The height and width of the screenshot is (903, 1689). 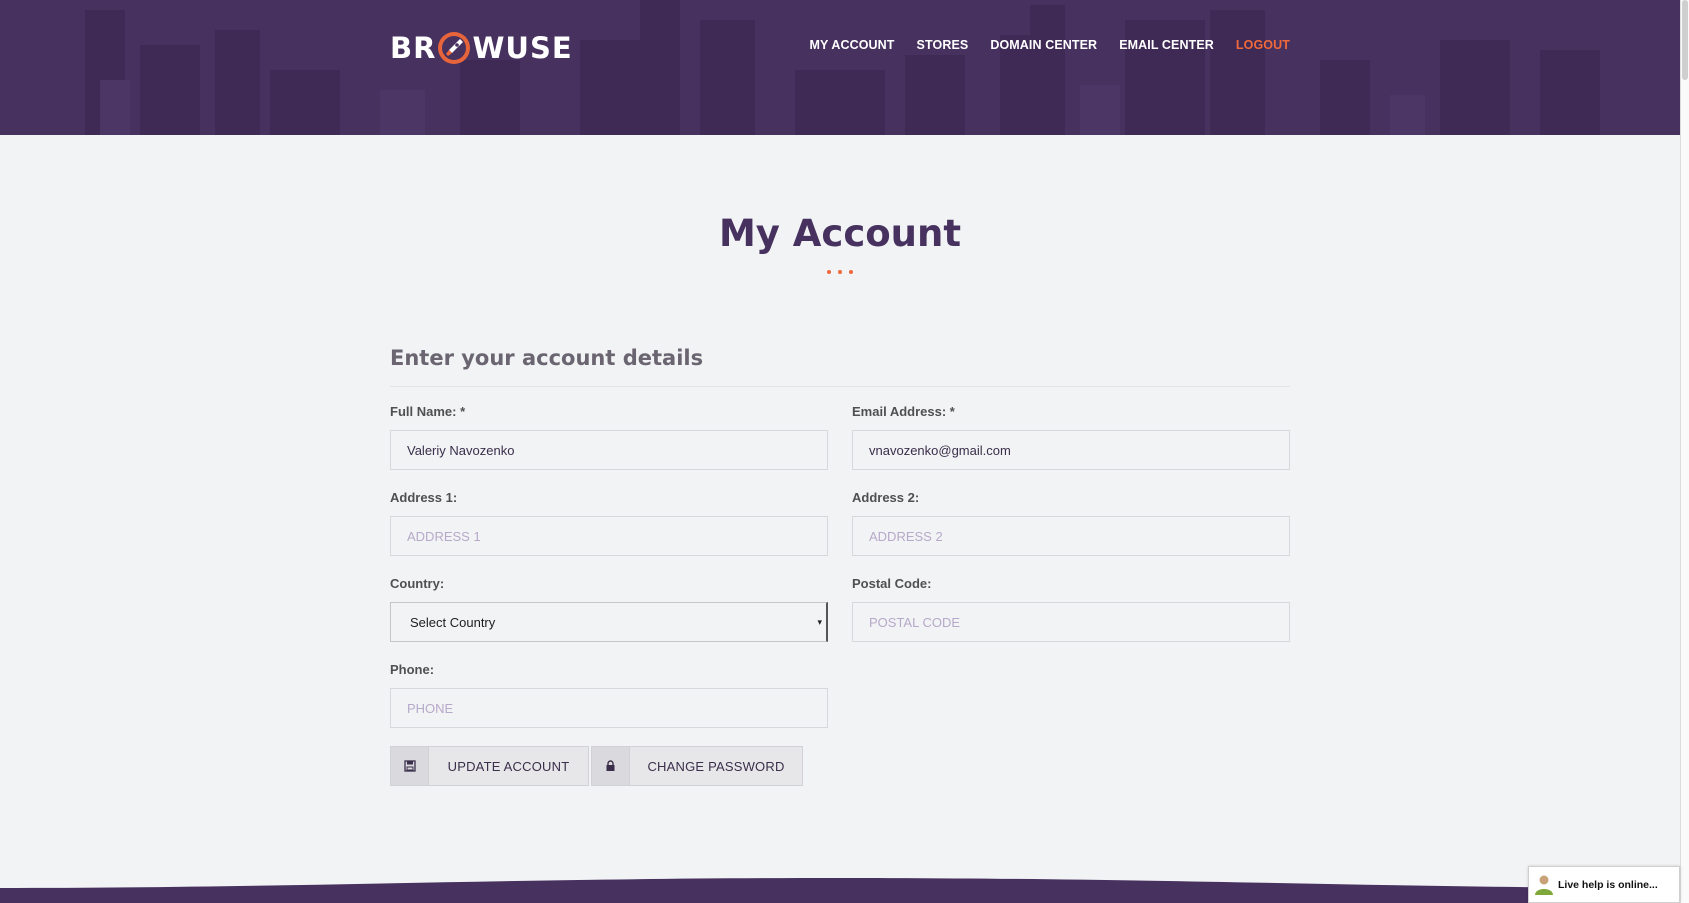 I want to click on email-group: Email Address: * vnavozenko@gmail.com, so click(x=1071, y=437).